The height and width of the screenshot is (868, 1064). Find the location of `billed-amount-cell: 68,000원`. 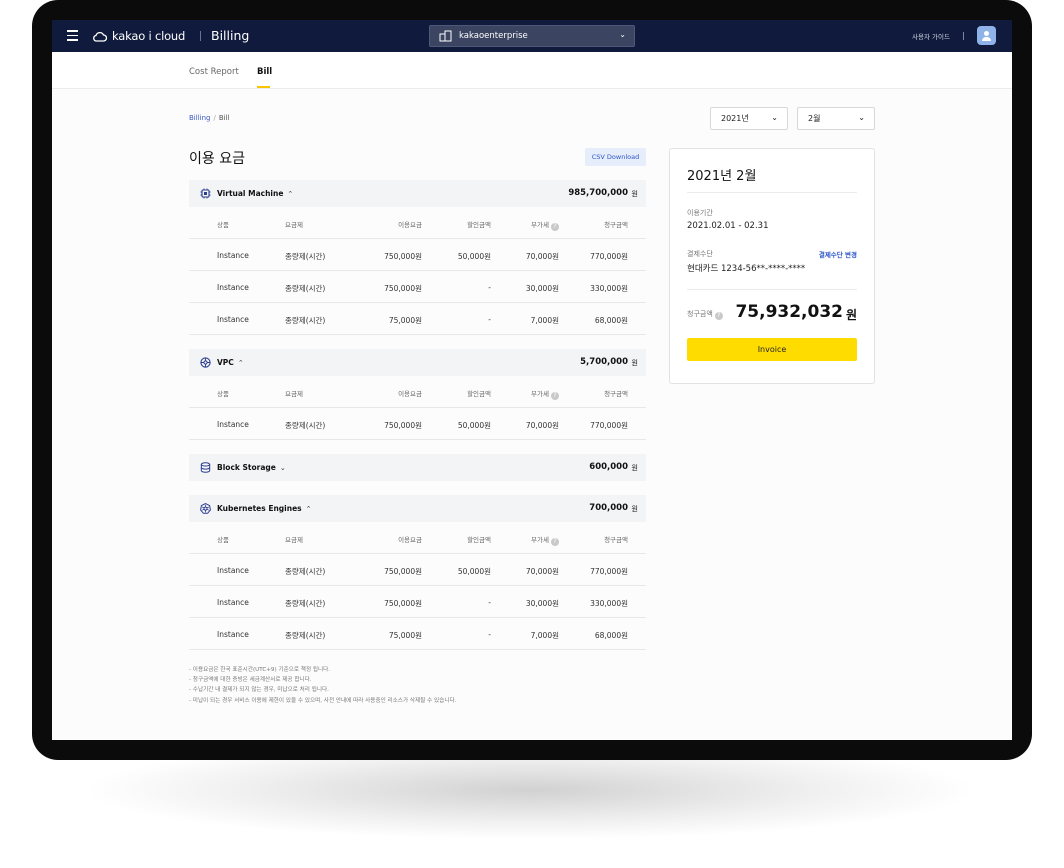

billed-amount-cell: 68,000원 is located at coordinates (611, 320).